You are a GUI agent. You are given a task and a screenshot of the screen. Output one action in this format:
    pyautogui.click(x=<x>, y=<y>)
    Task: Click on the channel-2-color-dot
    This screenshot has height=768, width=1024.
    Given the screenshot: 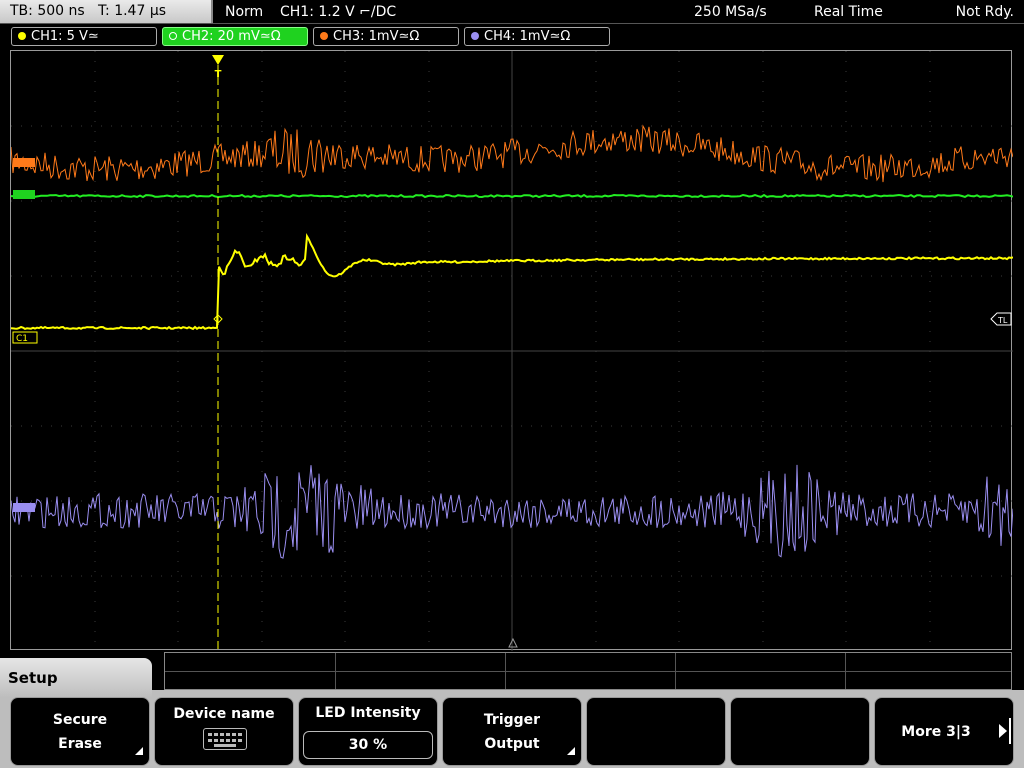 What is the action you would take?
    pyautogui.click(x=173, y=36)
    